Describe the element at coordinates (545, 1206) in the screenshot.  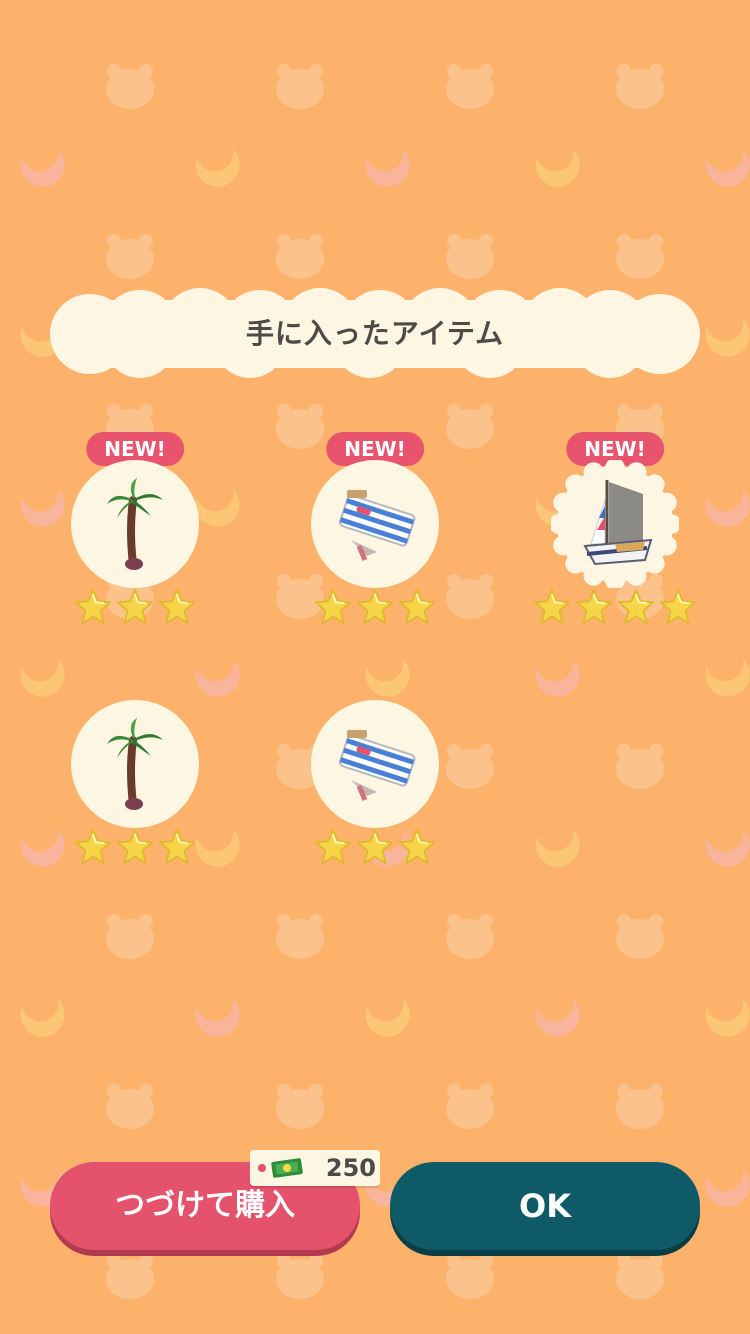
I see `ok-button: OK` at that location.